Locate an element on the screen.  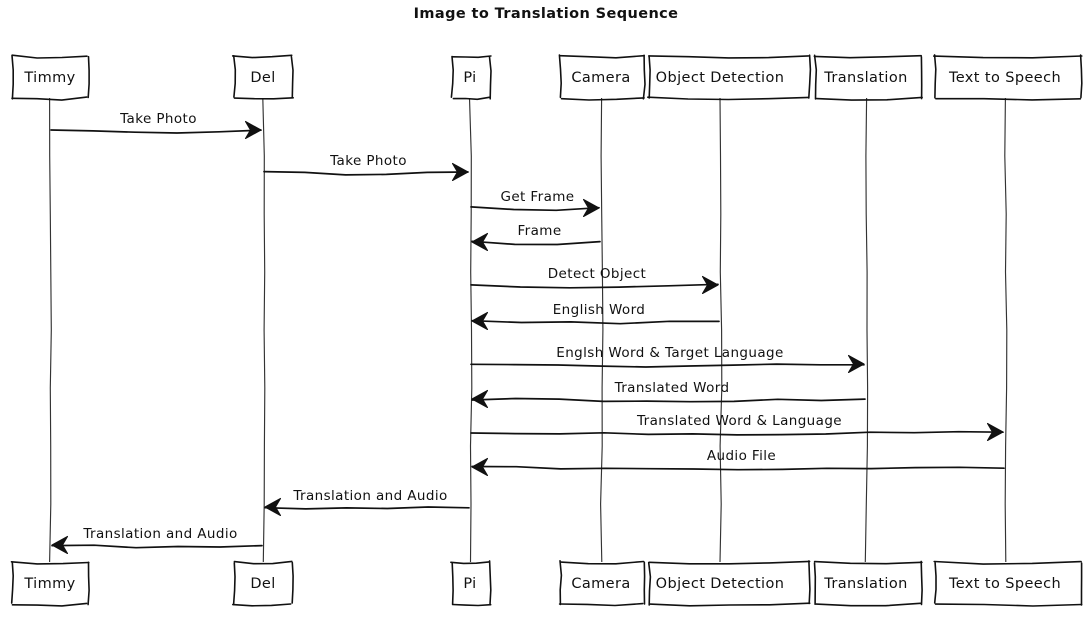
actor-label-top-camera: Camera is located at coordinates (600, 78).